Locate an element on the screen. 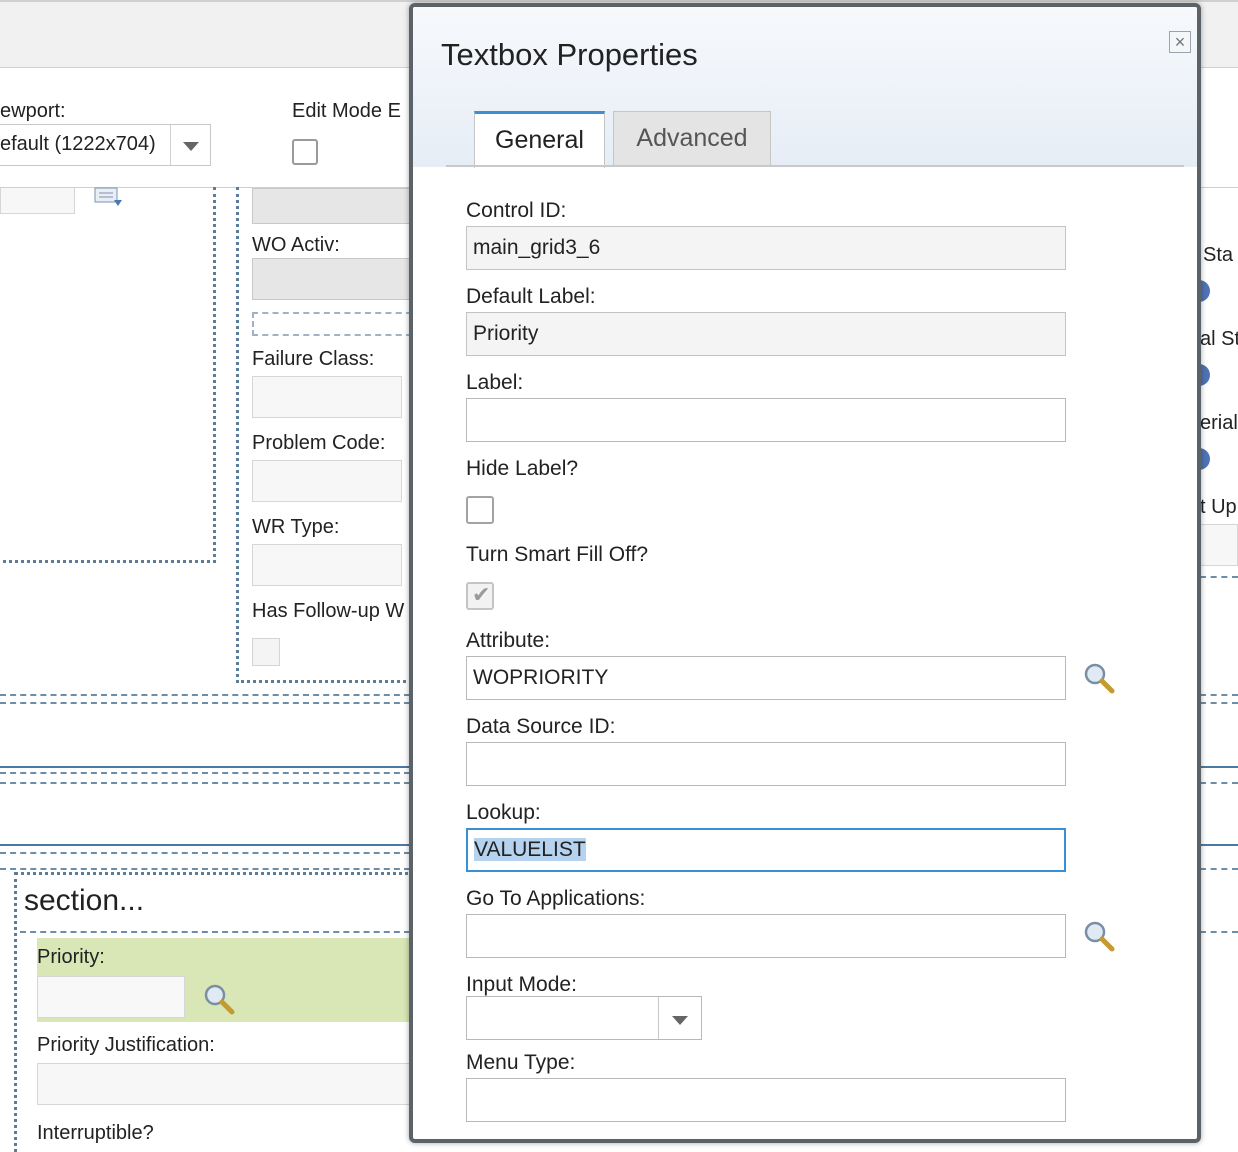  priority-input is located at coordinates (111, 997).